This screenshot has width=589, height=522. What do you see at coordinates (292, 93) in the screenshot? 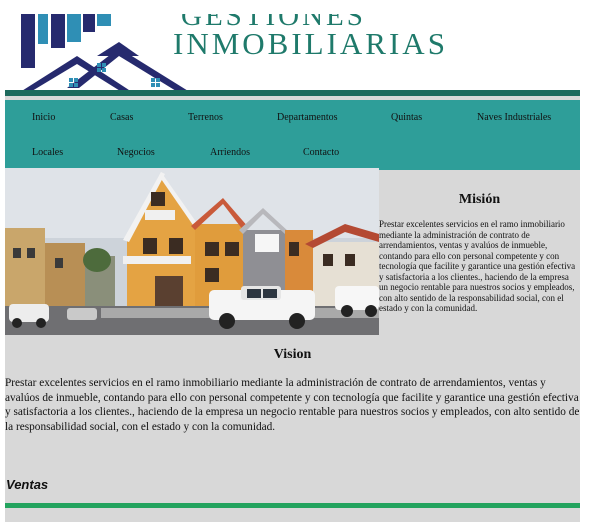
I see `header-divider` at bounding box center [292, 93].